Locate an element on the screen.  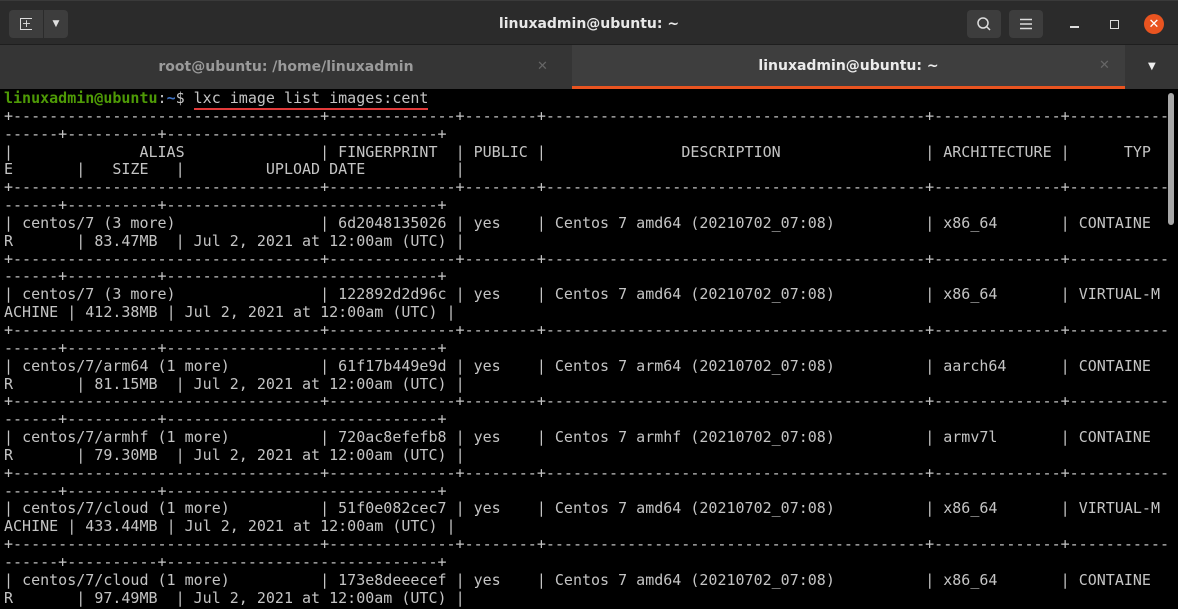
title-bar: + ▼ linuxadmin@ubuntu: ~ ✕ is located at coordinates (589, 22).